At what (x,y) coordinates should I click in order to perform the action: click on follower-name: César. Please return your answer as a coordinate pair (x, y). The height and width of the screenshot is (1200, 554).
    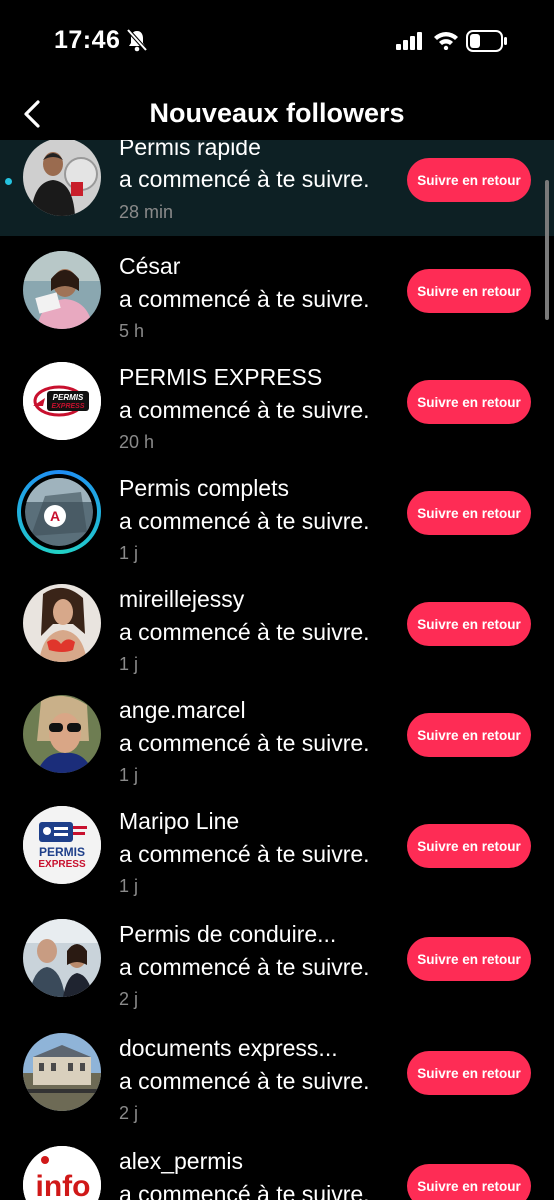
    Looking at the image, I should click on (149, 266).